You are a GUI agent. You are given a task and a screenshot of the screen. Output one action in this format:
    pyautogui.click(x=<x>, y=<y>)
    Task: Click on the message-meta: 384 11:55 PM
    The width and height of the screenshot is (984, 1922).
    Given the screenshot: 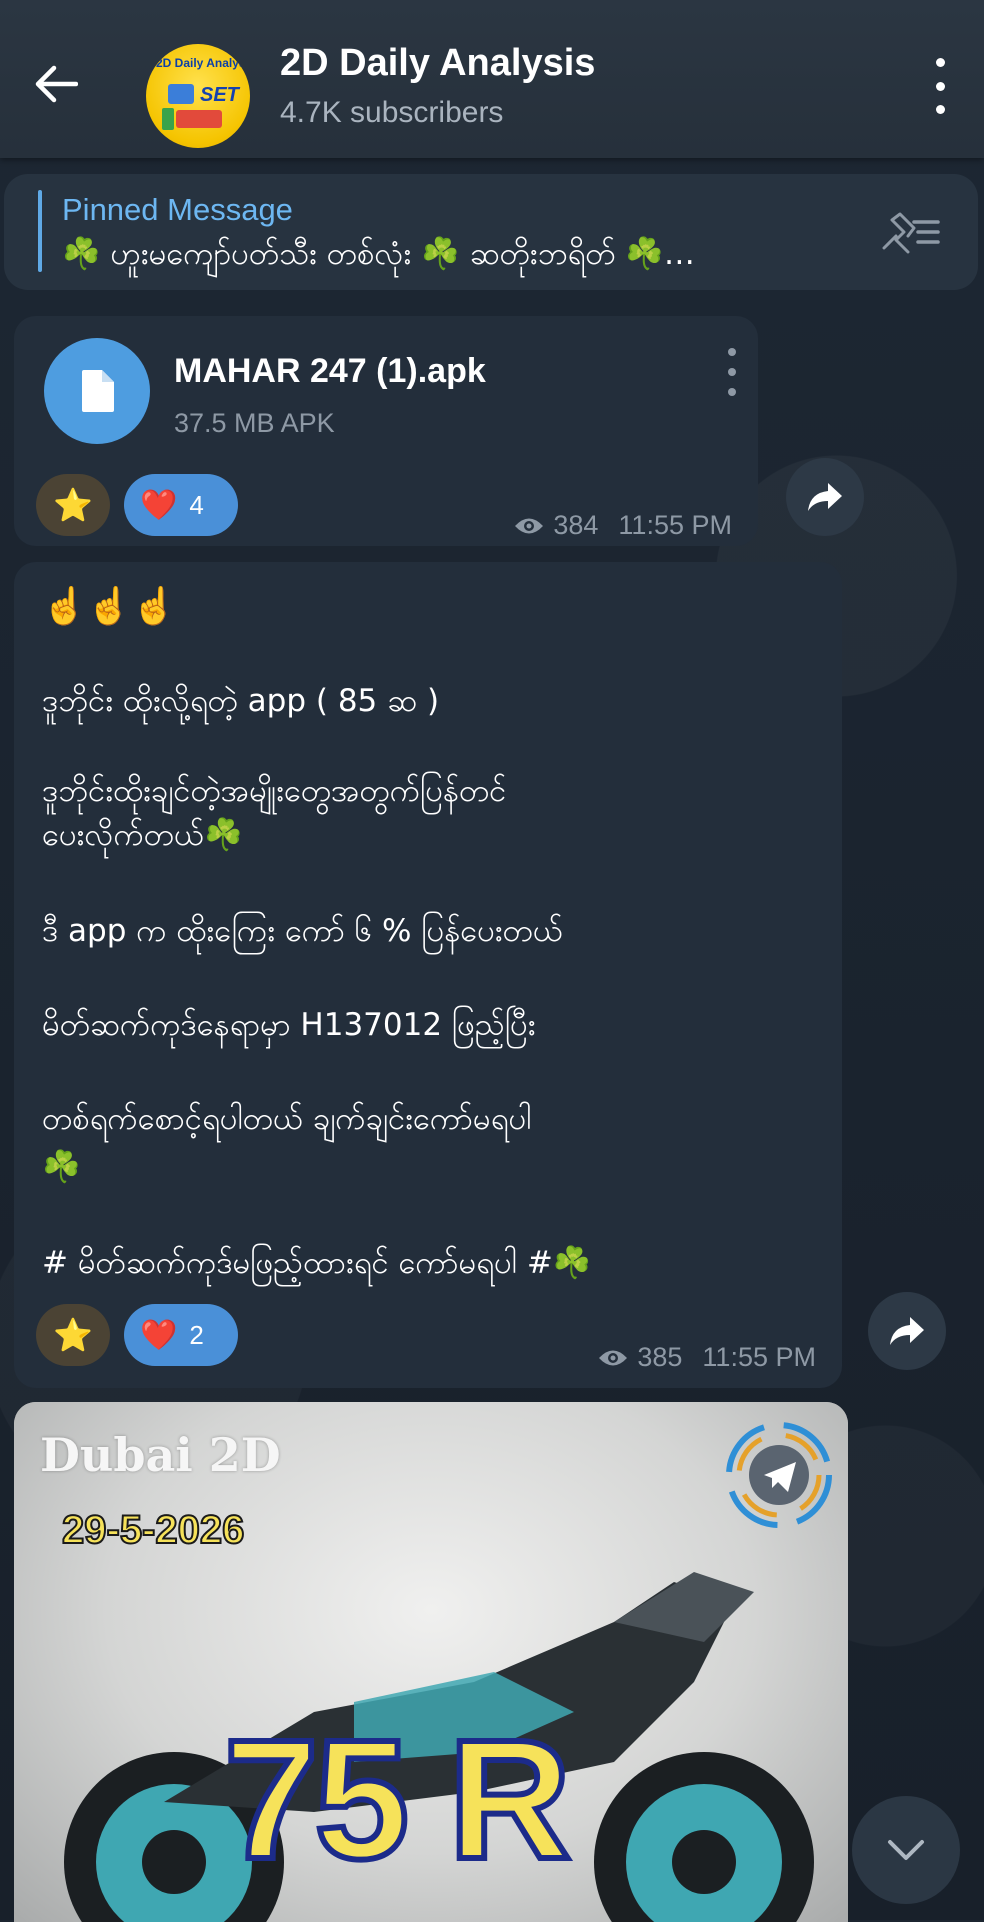 What is the action you would take?
    pyautogui.click(x=622, y=525)
    